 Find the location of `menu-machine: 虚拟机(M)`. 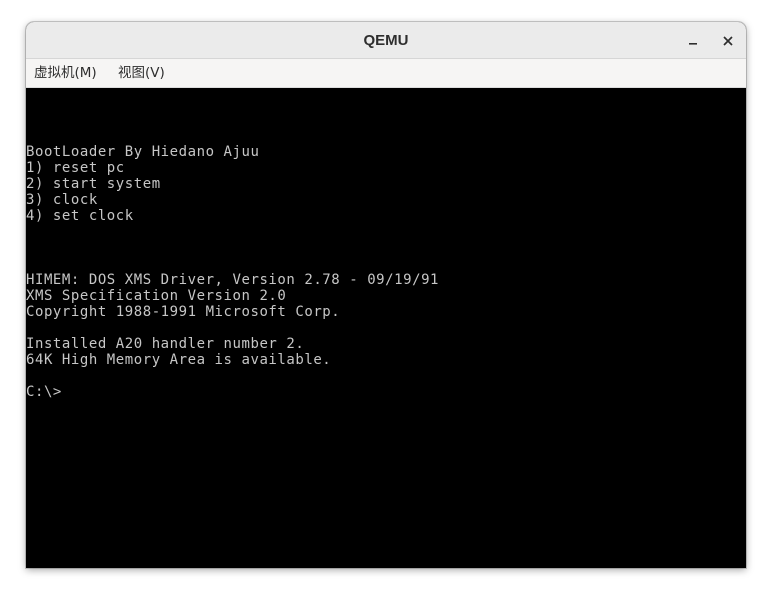

menu-machine: 虚拟机(M) is located at coordinates (65, 73).